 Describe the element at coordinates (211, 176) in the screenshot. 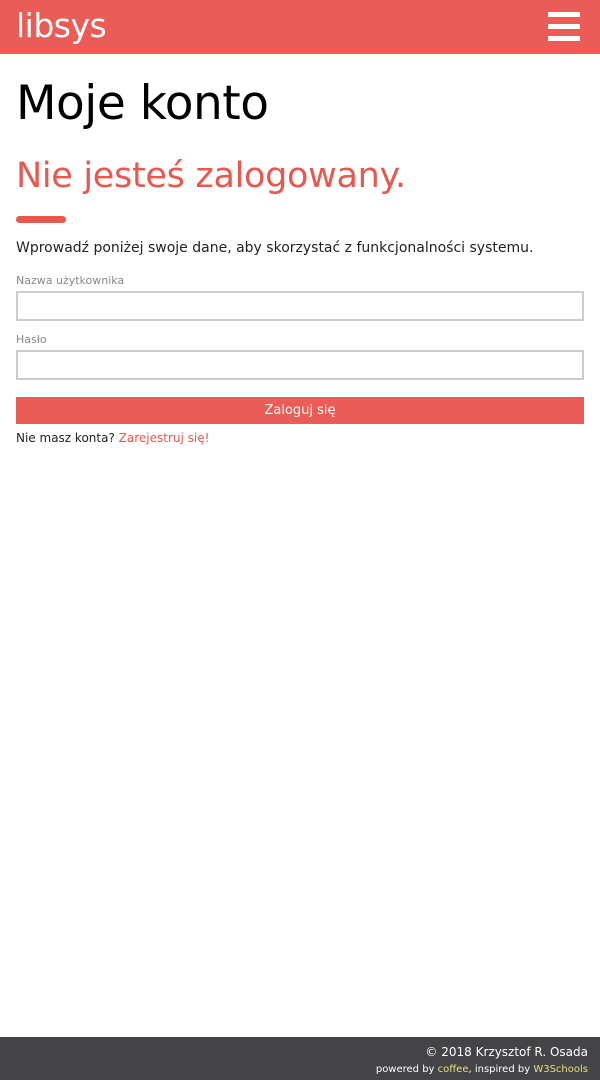

I see `login-status-heading: Nie jesteś zalogowany.` at that location.